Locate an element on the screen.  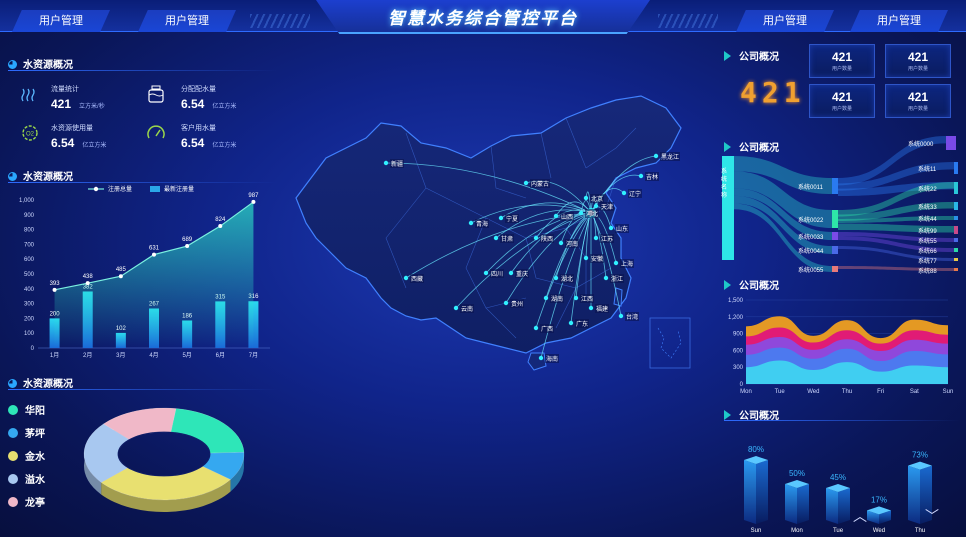
nav-user-manage-4: 用户管理 is located at coordinates (899, 21).